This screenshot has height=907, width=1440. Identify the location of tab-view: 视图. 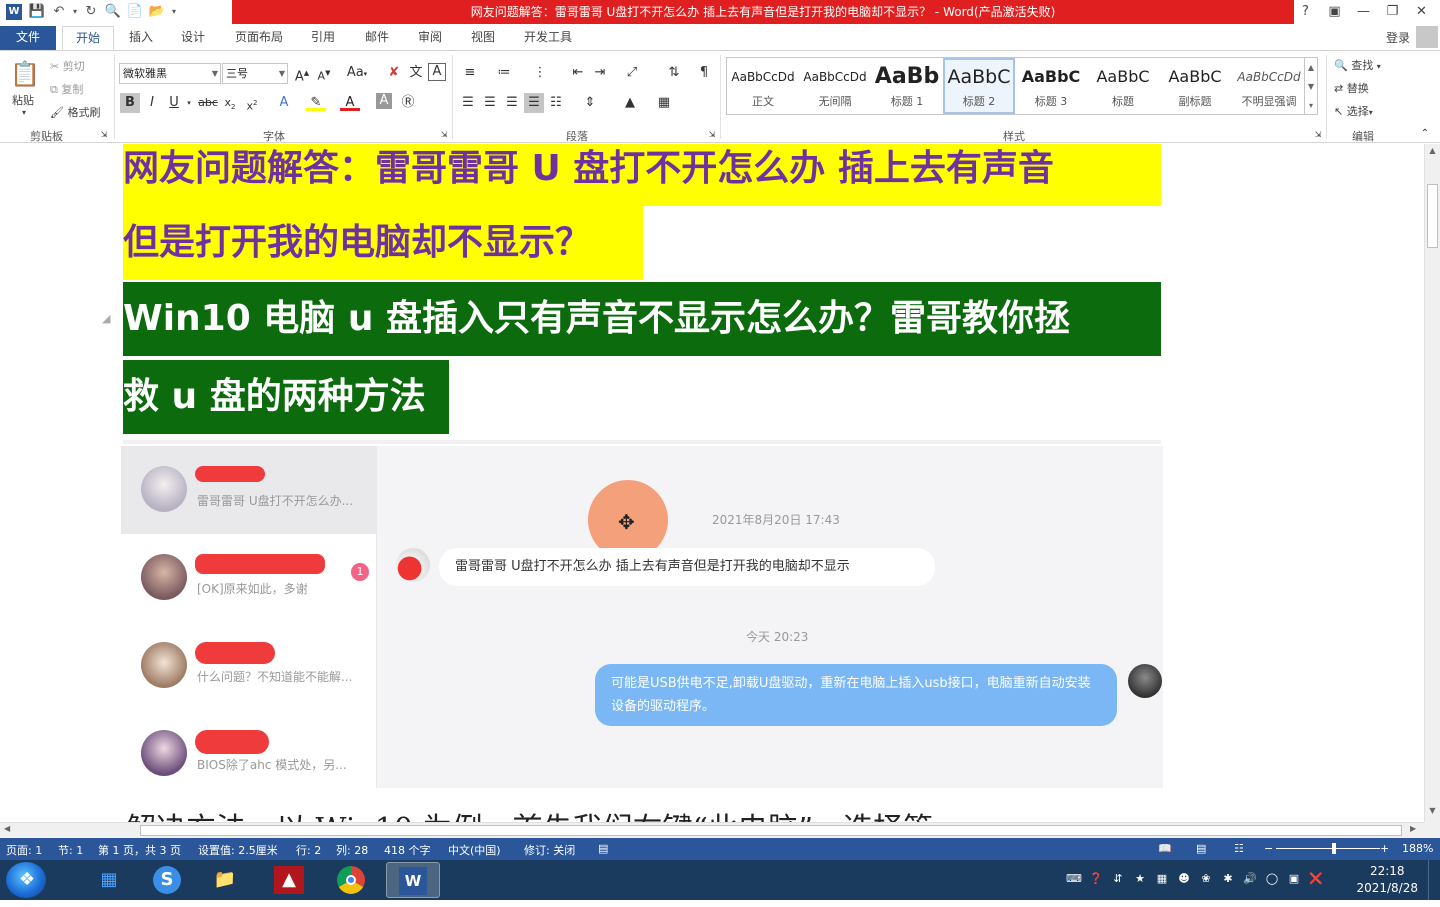
(483, 38).